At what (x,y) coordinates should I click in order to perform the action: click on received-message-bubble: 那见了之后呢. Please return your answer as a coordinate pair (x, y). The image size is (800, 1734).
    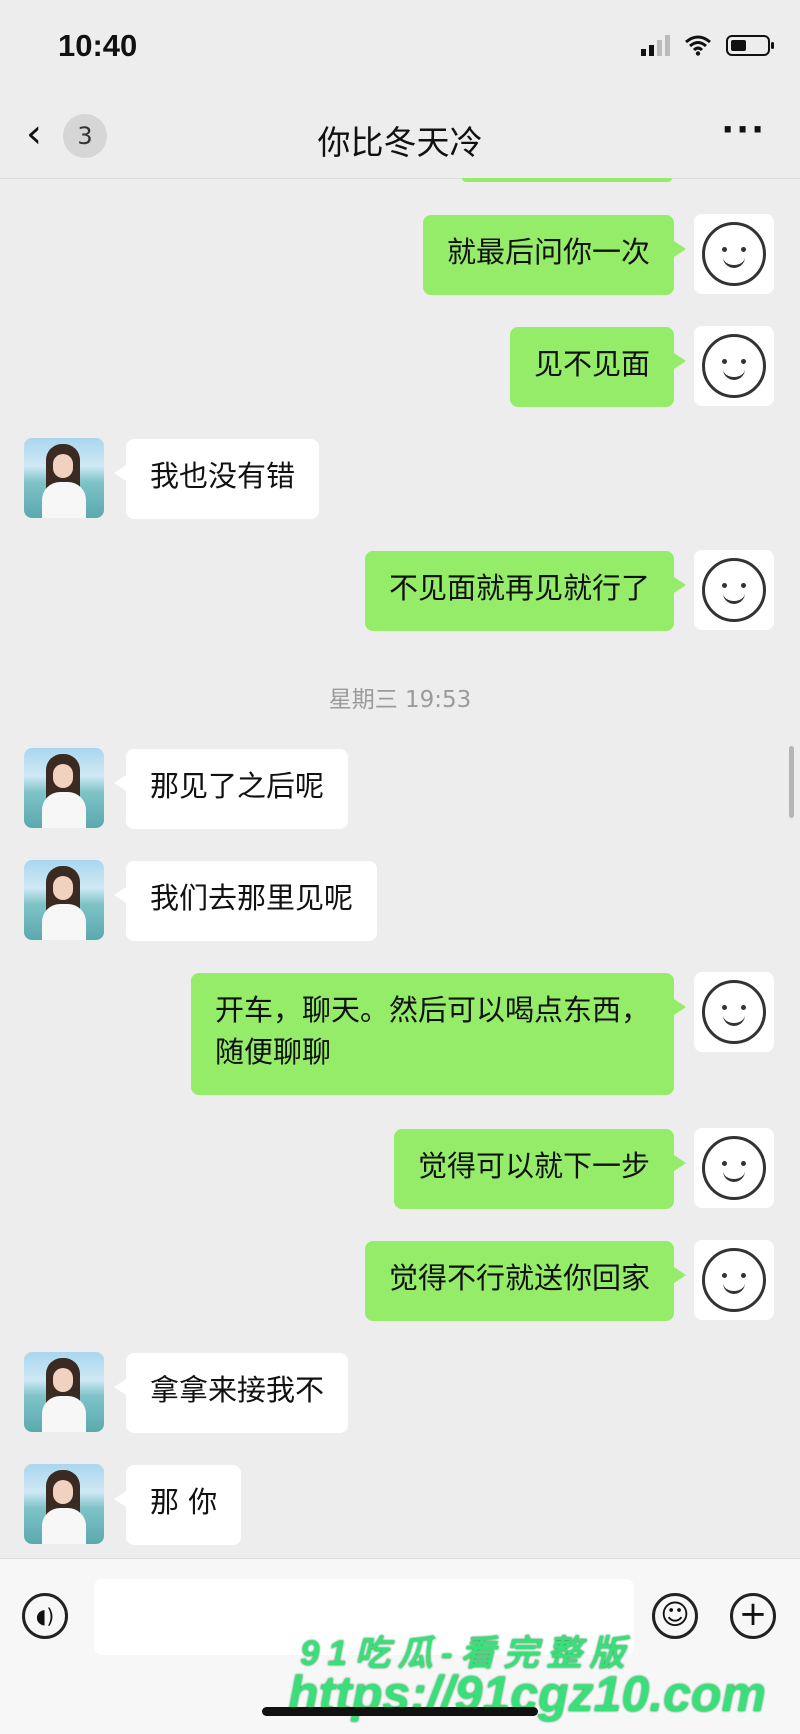
    Looking at the image, I should click on (231, 789).